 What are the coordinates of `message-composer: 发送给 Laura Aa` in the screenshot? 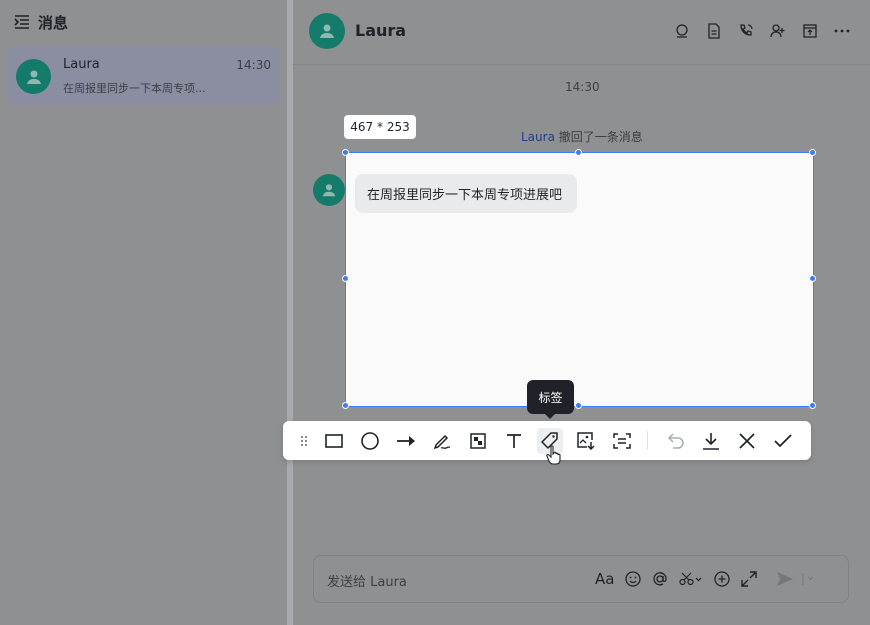 It's located at (581, 579).